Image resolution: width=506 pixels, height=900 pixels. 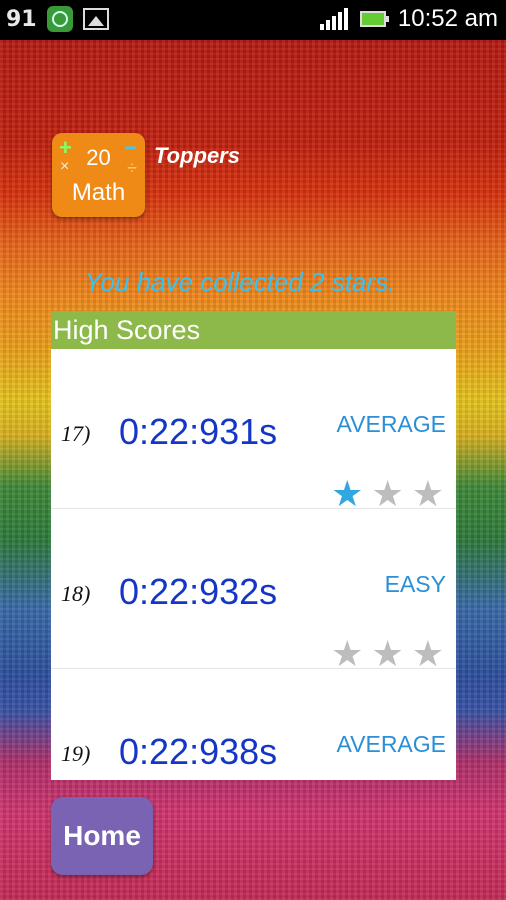 What do you see at coordinates (198, 751) in the screenshot?
I see `score-time: 0:22:938s` at bounding box center [198, 751].